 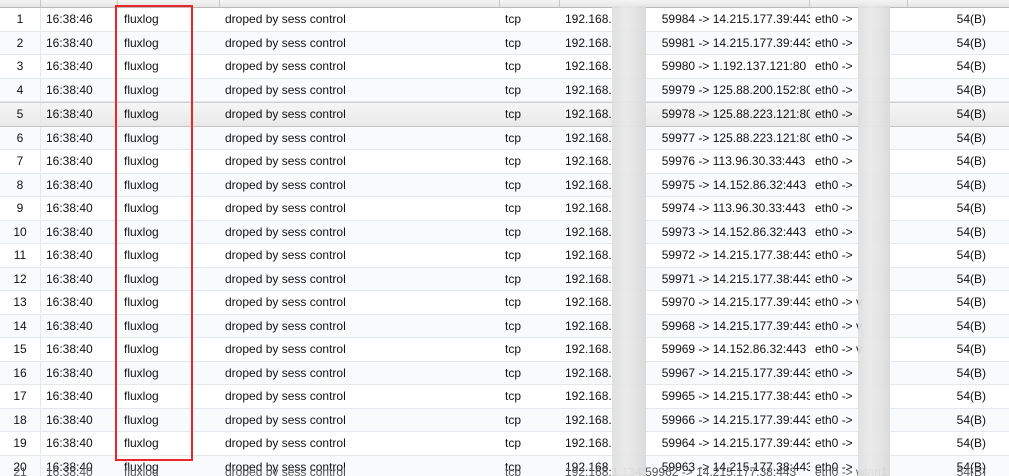 What do you see at coordinates (734, 184) in the screenshot?
I see `row-connection-dest: 59975 -> 14.152.86.32:443` at bounding box center [734, 184].